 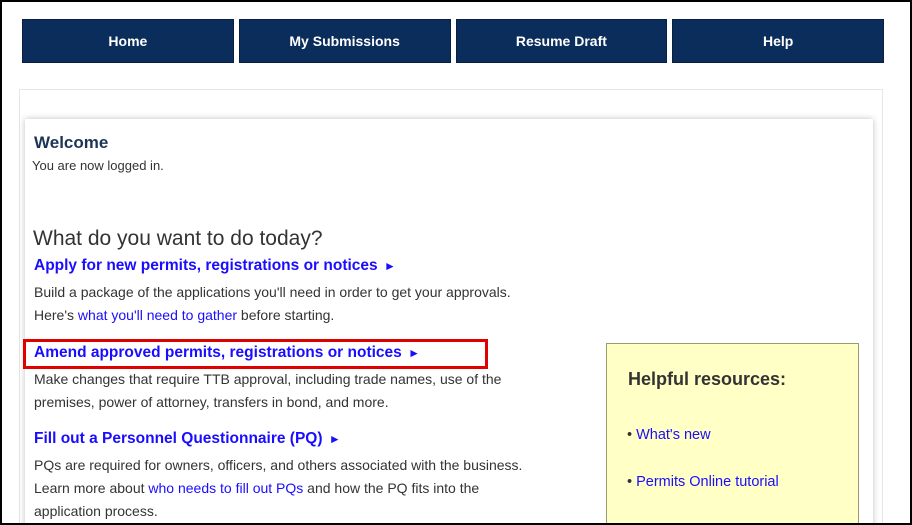 What do you see at coordinates (157, 315) in the screenshot?
I see `what-to-gather-link: what you'll need to gather` at bounding box center [157, 315].